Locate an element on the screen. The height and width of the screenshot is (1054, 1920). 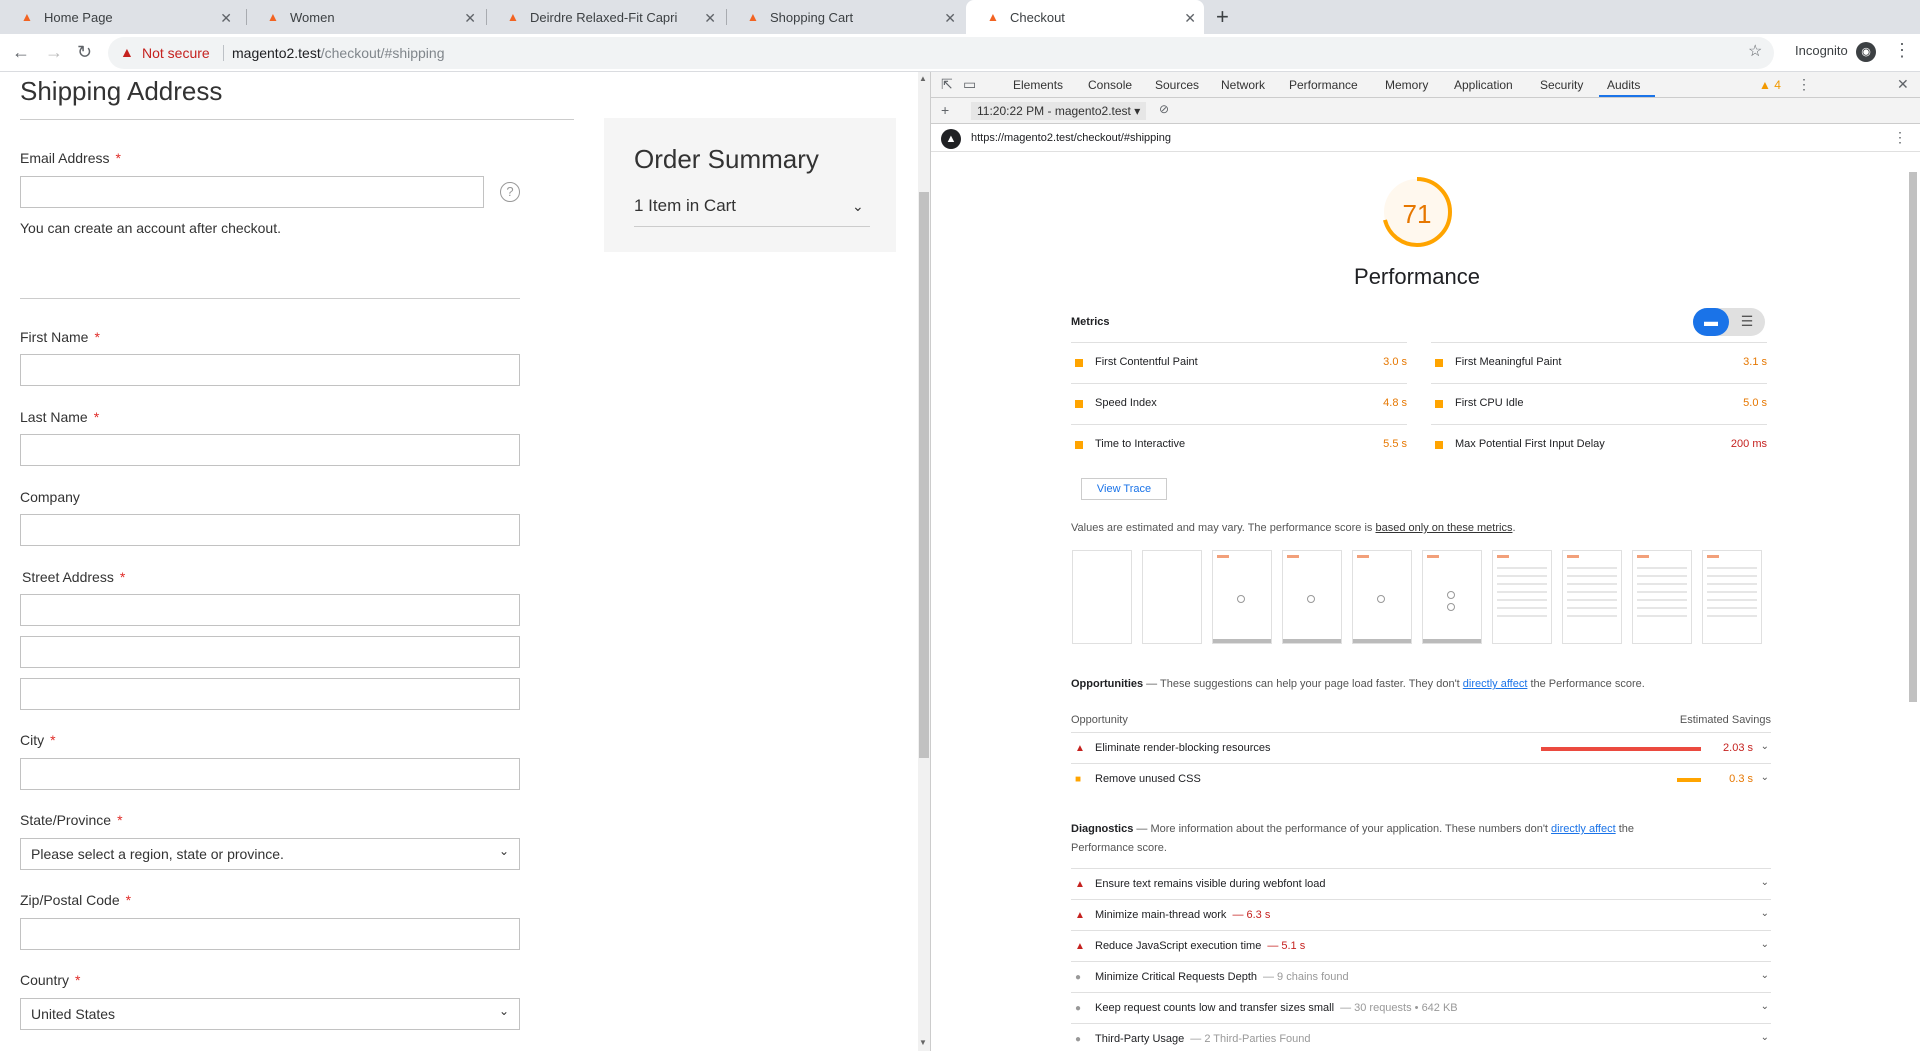
performance-score: 71 is located at coordinates (1417, 214).